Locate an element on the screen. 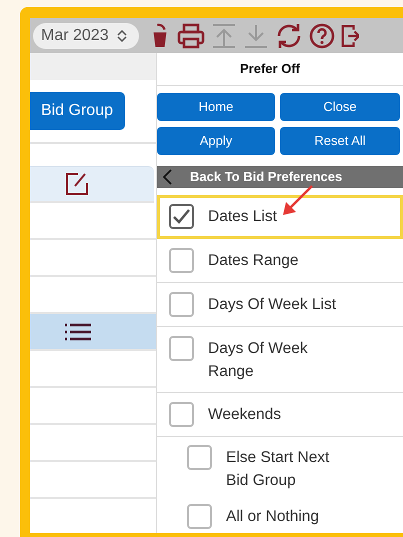 The image size is (403, 537). action-button: Reset All is located at coordinates (340, 140).